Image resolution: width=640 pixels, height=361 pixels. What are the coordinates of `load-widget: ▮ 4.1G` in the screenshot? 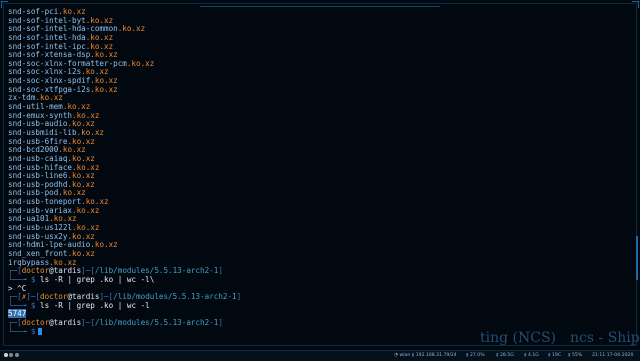 It's located at (531, 355).